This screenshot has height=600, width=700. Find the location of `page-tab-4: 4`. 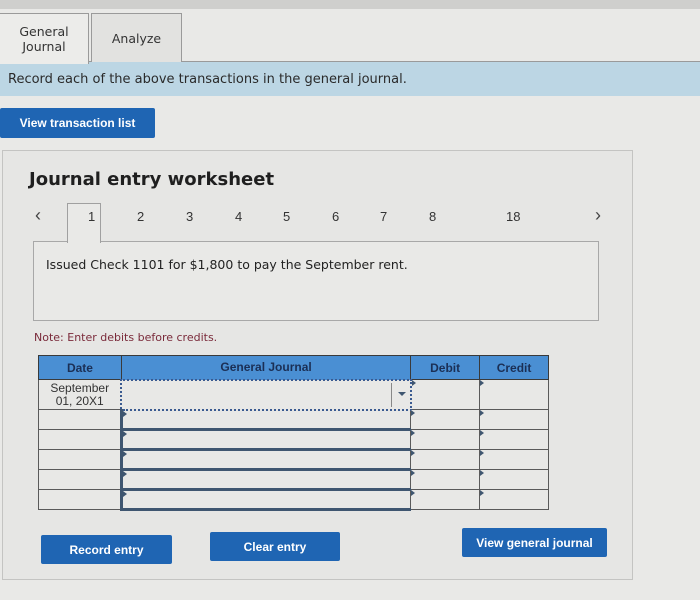

page-tab-4: 4 is located at coordinates (238, 216).